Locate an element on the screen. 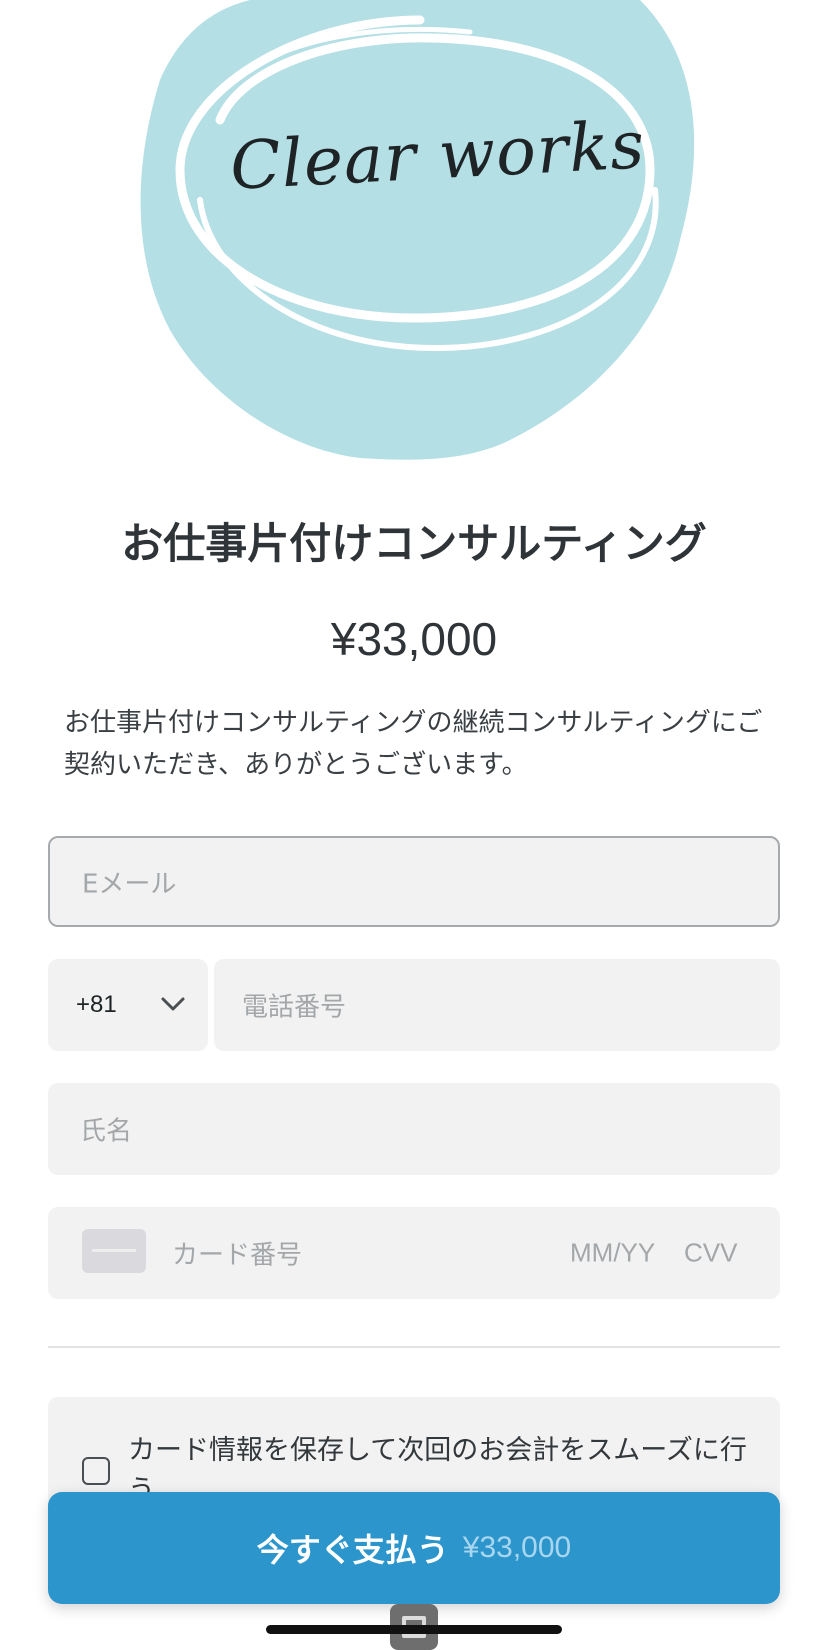 This screenshot has width=828, height=1650. phone-placeholder: 電話番号 is located at coordinates (294, 1007).